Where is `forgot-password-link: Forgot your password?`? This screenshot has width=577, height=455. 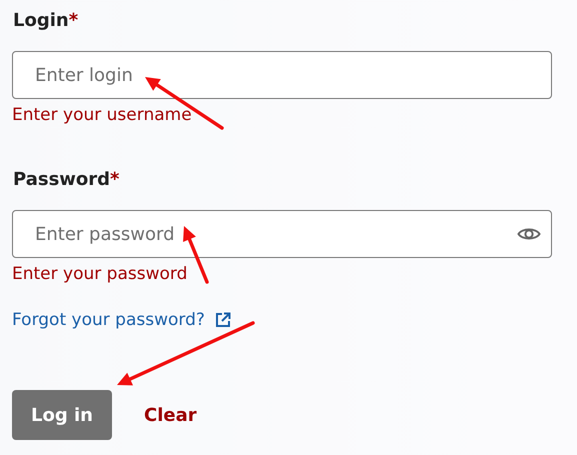
forgot-password-link: Forgot your password? is located at coordinates (108, 320).